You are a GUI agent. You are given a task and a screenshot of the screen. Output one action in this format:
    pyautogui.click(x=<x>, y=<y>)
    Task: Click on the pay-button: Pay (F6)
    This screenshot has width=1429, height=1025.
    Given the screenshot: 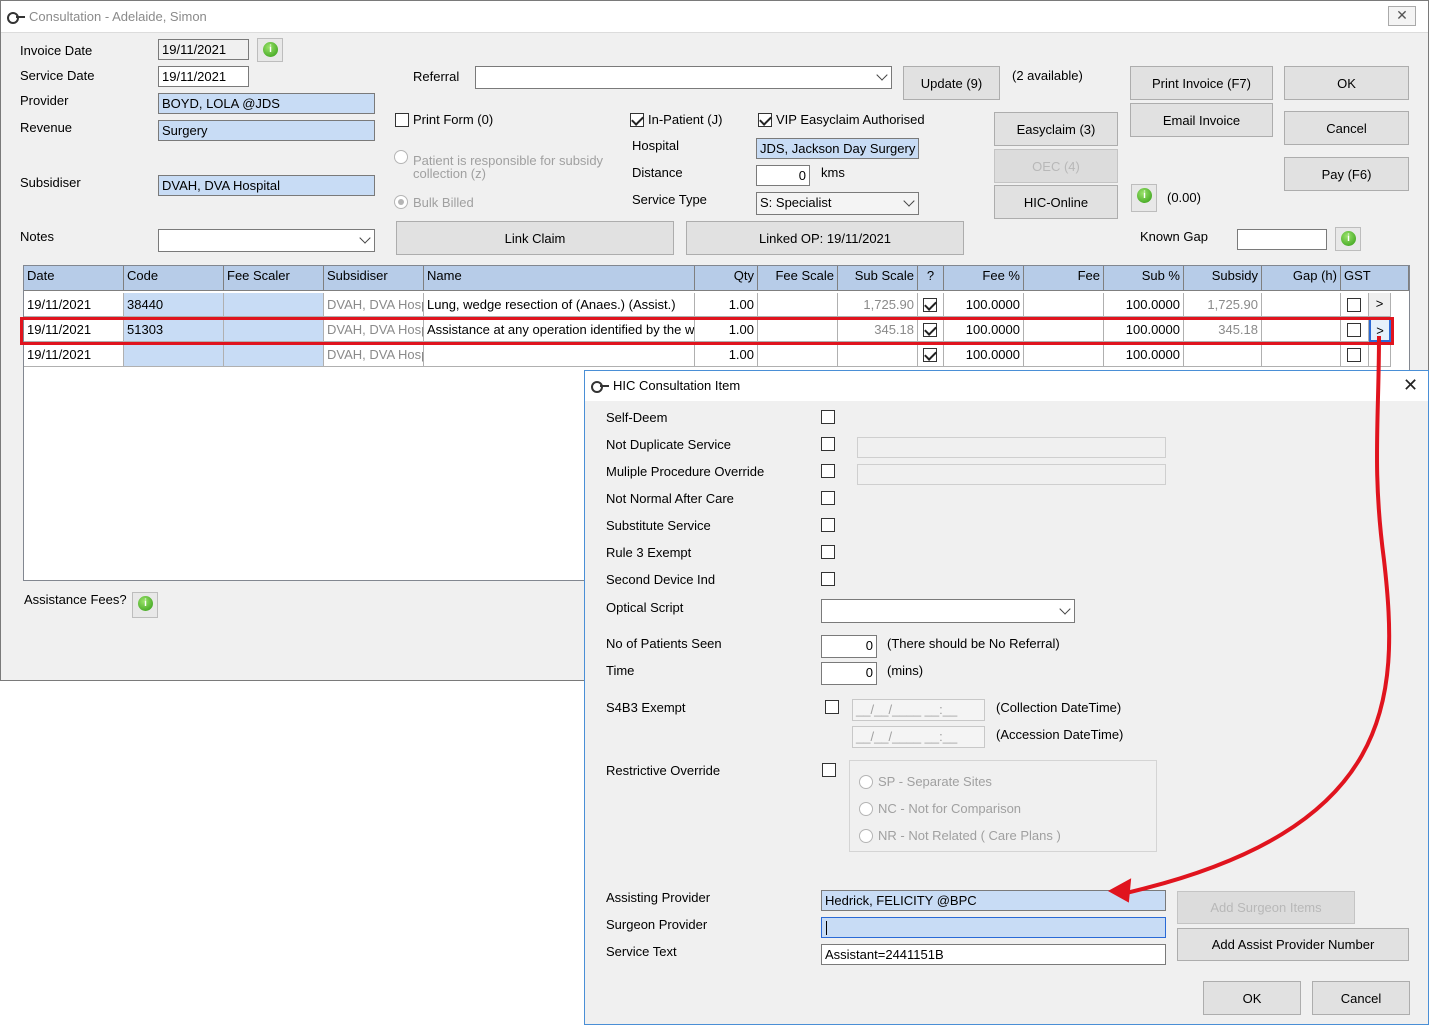 What is the action you would take?
    pyautogui.click(x=1346, y=174)
    